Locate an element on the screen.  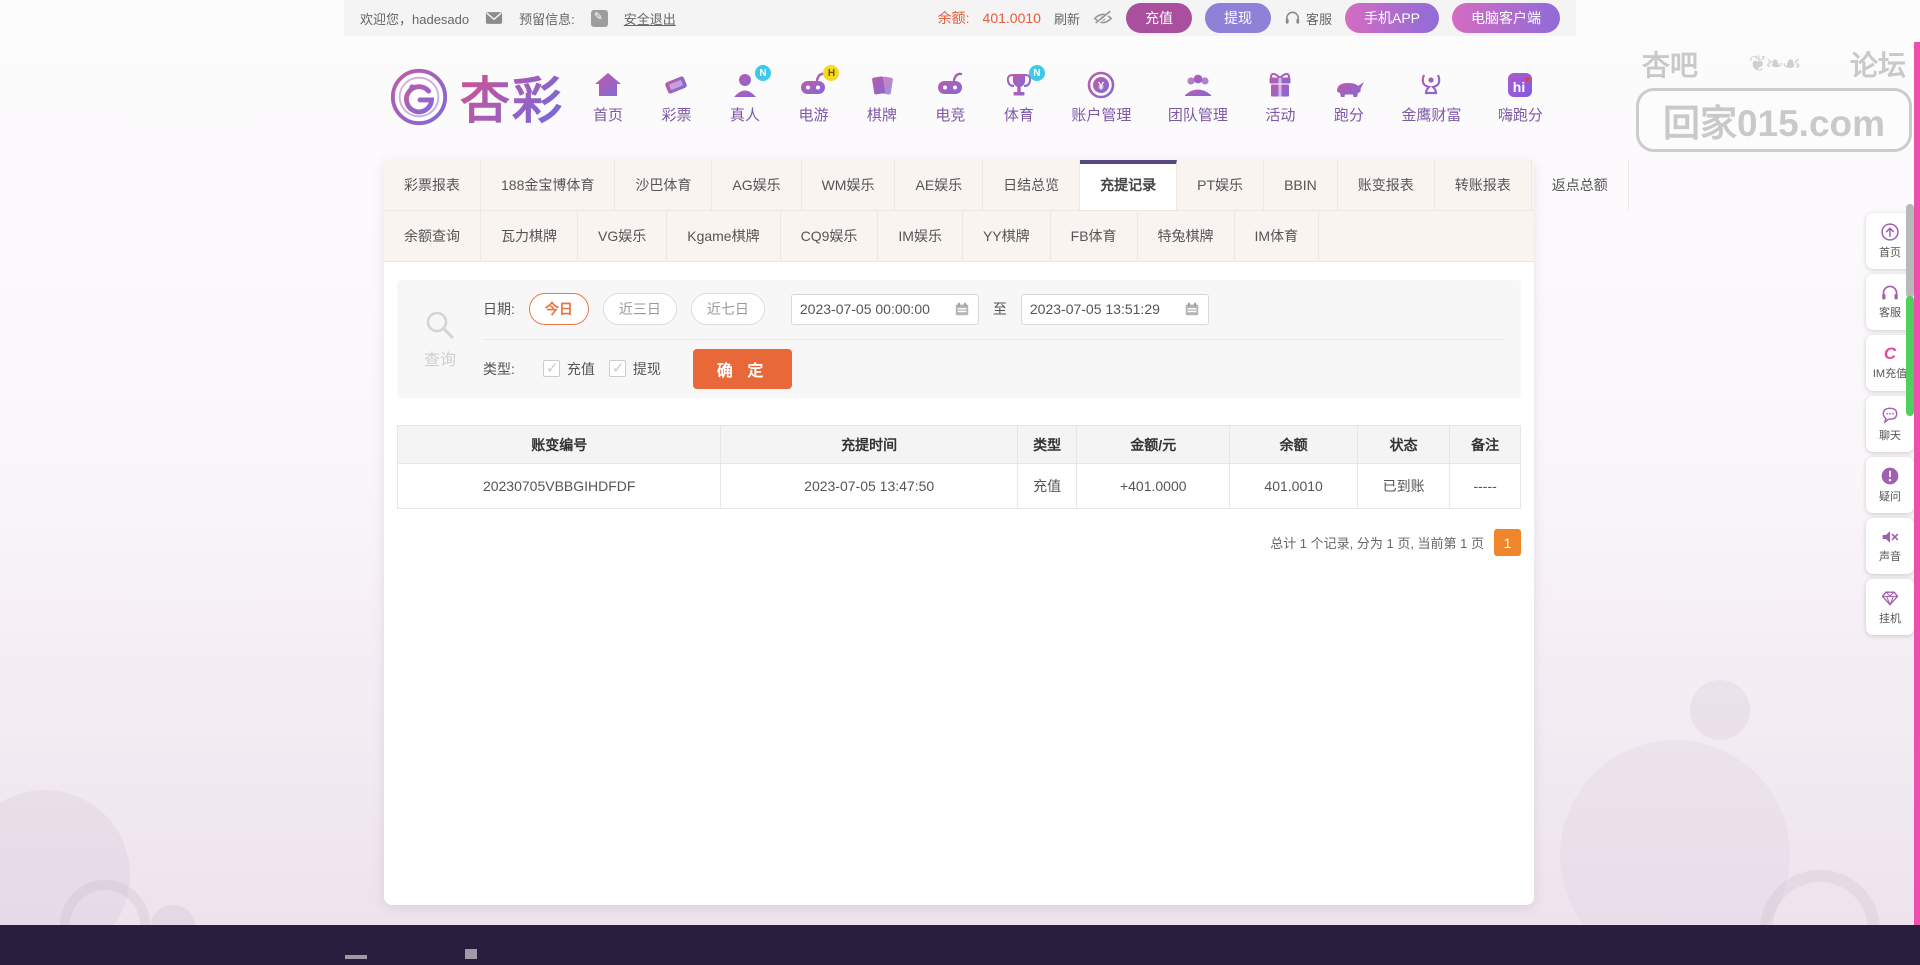
column-header: 充提时间 is located at coordinates (869, 444).